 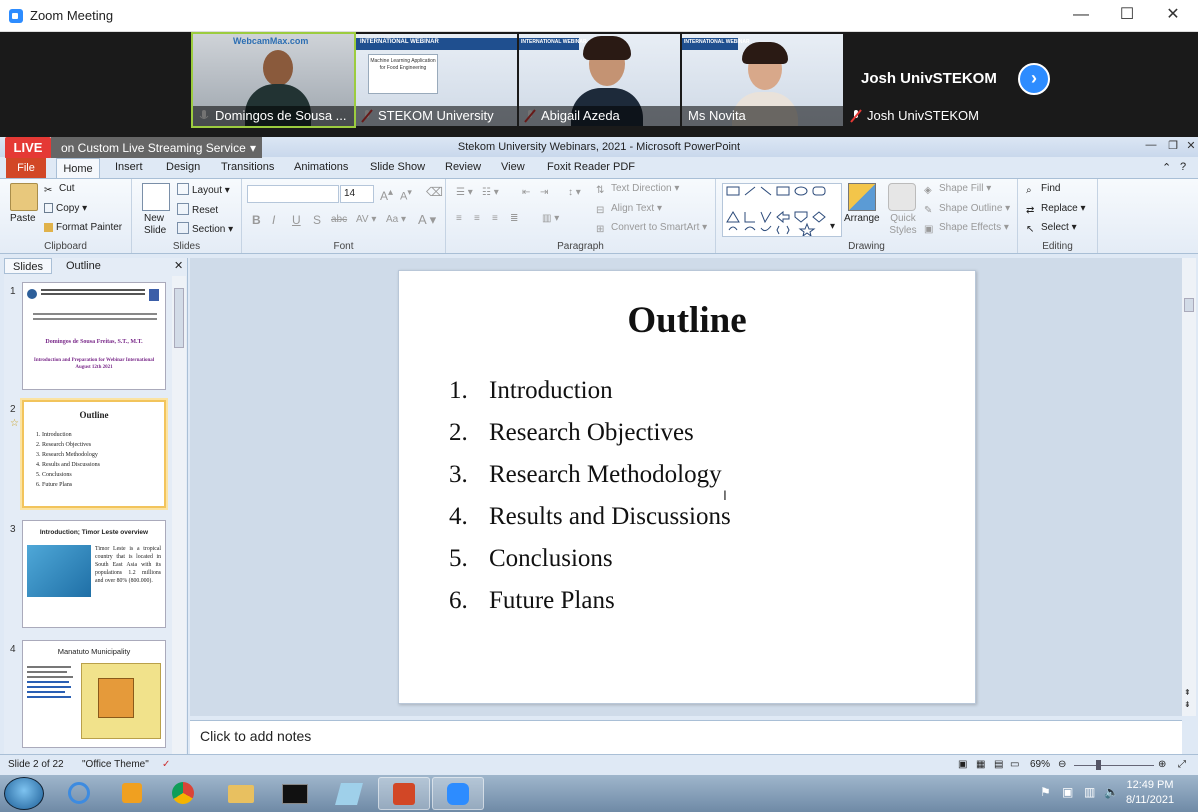 I want to click on decrease-indent-icon: ⇤, so click(x=526, y=192).